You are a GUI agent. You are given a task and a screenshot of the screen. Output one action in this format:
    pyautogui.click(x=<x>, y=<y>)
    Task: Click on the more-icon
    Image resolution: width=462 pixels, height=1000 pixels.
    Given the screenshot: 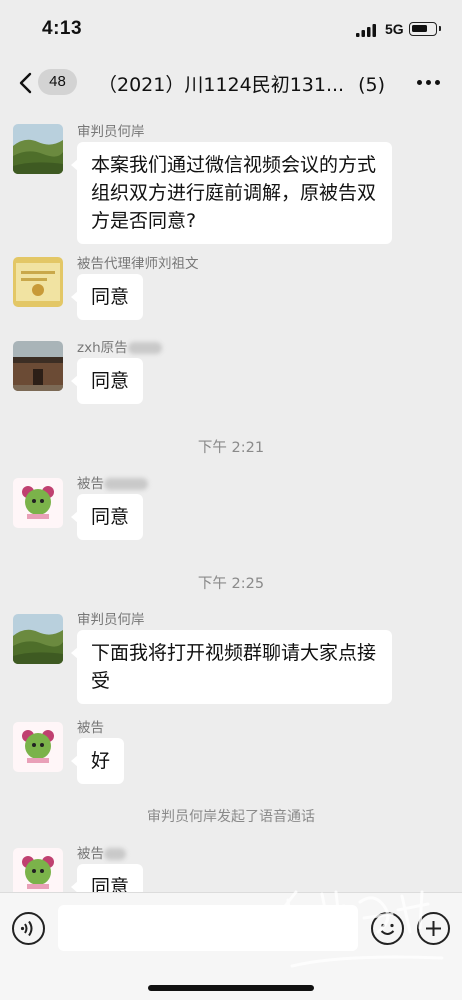 What is the action you would take?
    pyautogui.click(x=429, y=83)
    